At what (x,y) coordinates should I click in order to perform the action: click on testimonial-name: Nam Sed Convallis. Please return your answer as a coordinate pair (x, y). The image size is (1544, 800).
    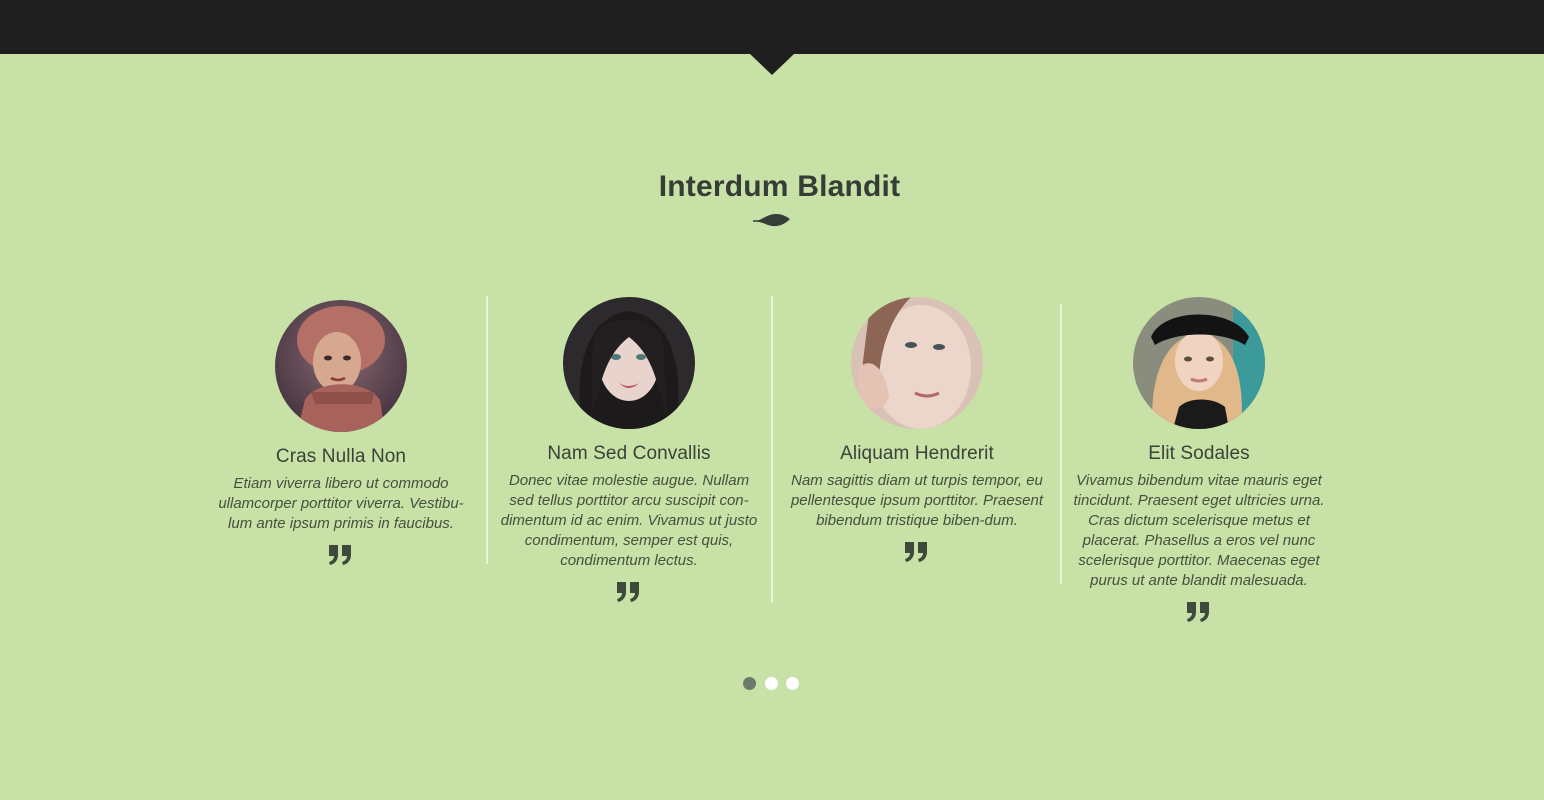
    Looking at the image, I should click on (629, 453).